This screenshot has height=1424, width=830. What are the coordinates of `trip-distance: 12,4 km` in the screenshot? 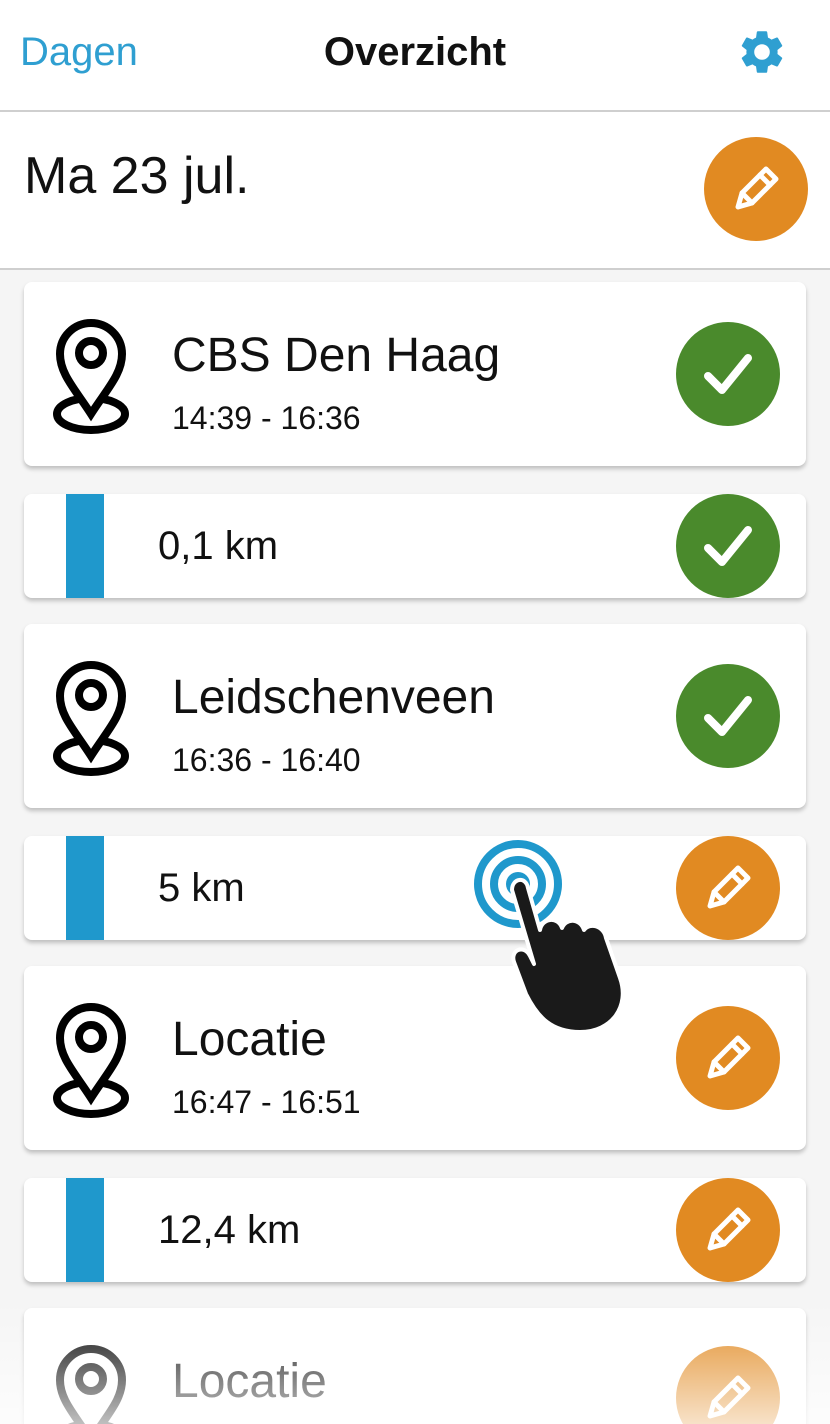 It's located at (229, 1230).